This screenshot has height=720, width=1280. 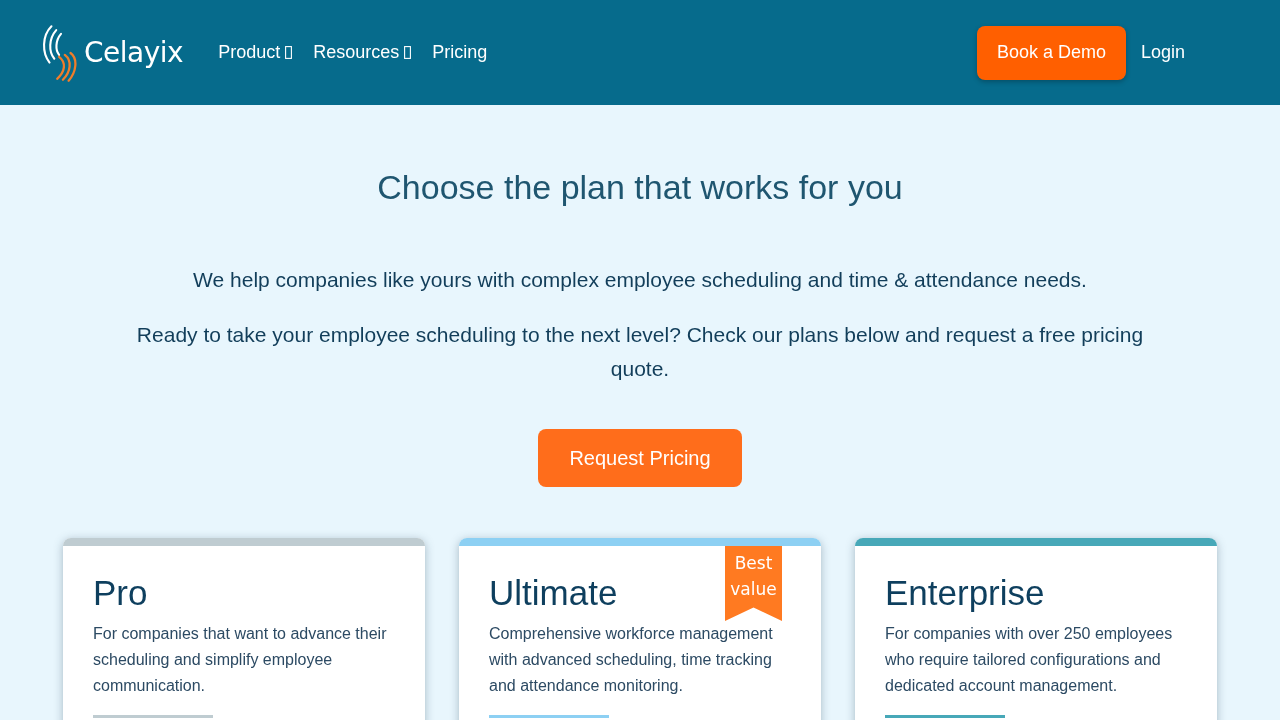 I want to click on plan-description: For companies with over 250 employees who require tailored configurations and dedicated account management., so click(x=1029, y=660).